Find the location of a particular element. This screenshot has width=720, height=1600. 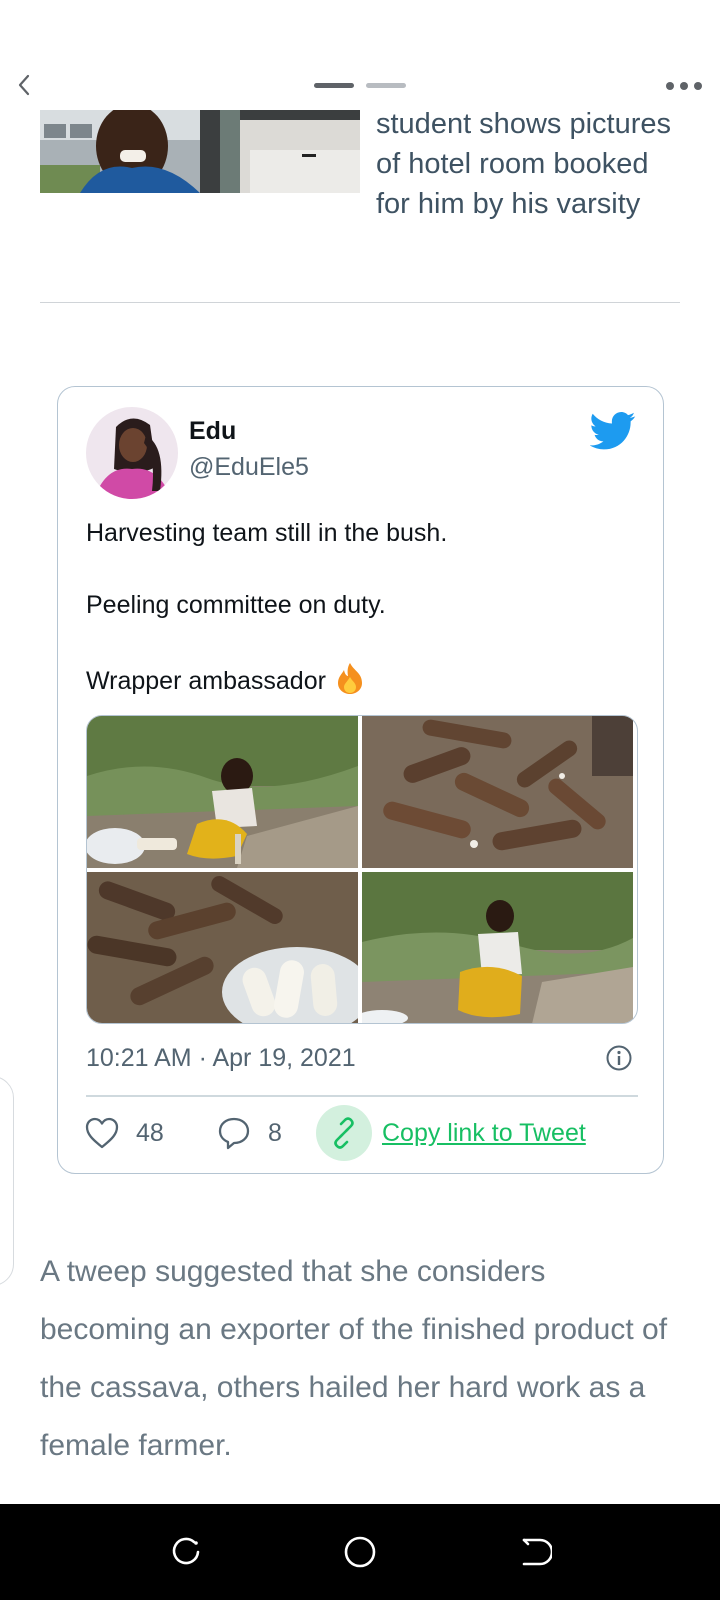

tweet-text-line: Harvesting team still in the bush. is located at coordinates (267, 533).